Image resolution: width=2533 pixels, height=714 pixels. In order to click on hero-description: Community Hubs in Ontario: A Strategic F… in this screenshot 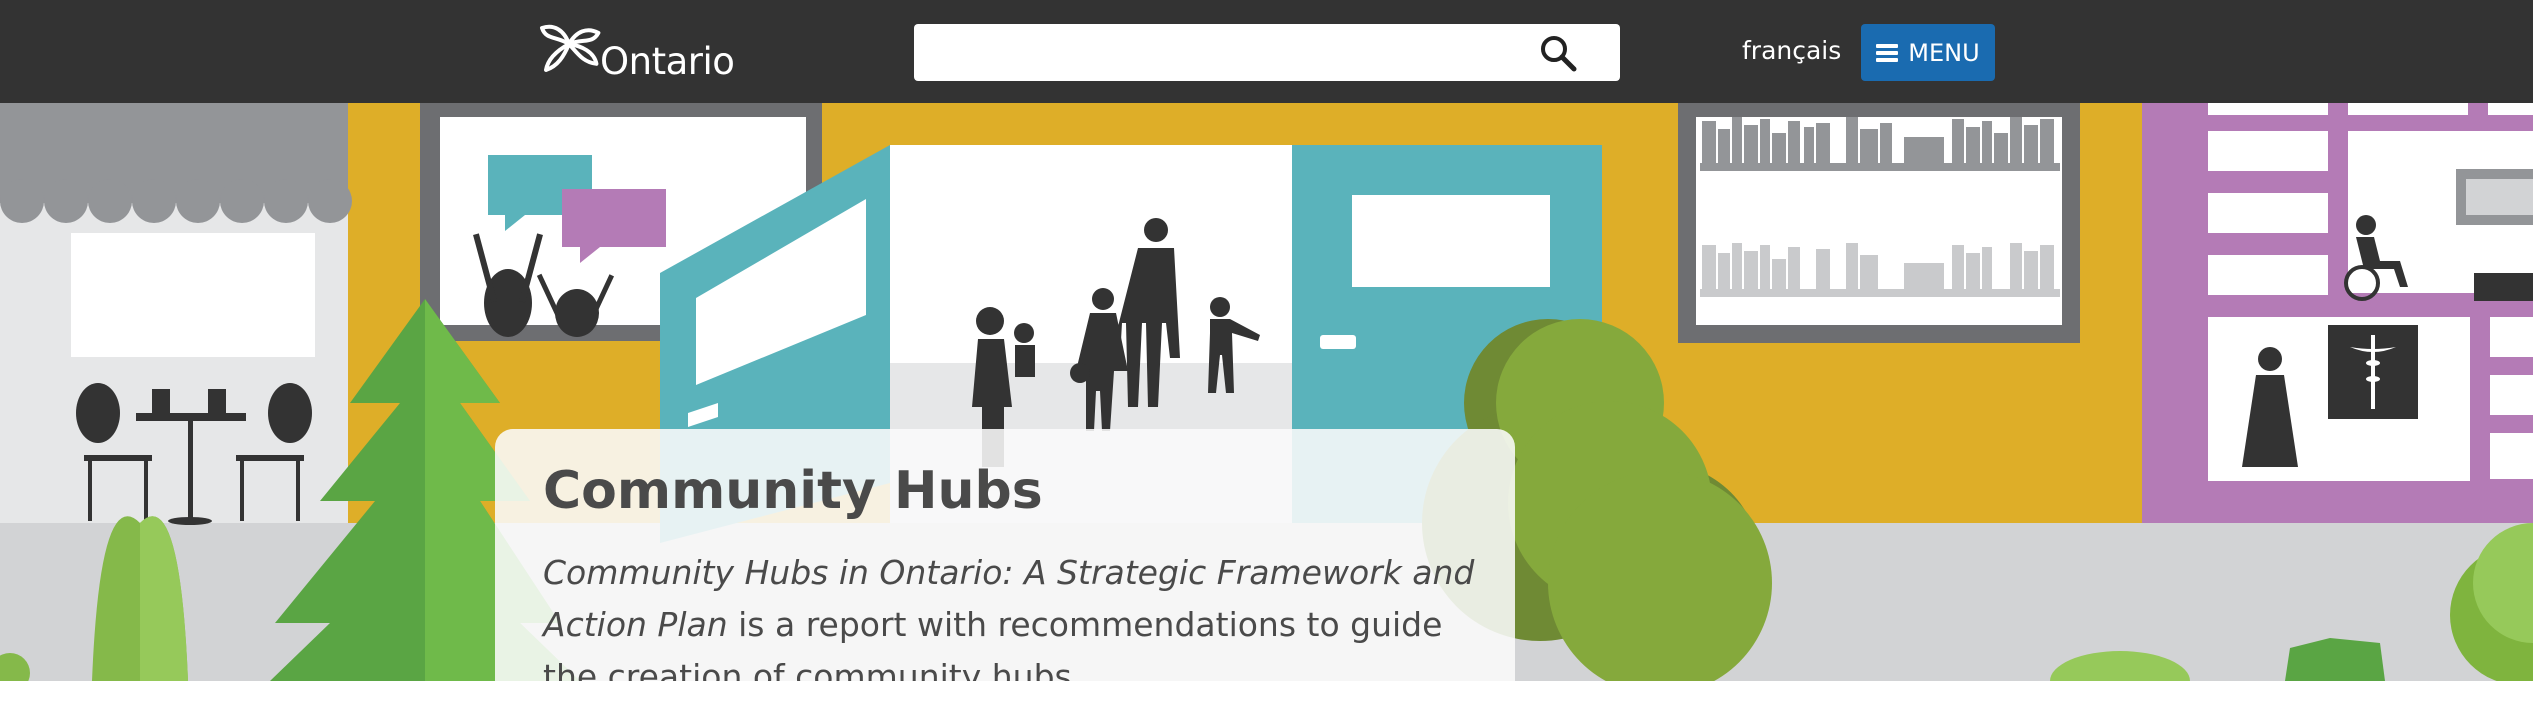, I will do `click(1013, 614)`.